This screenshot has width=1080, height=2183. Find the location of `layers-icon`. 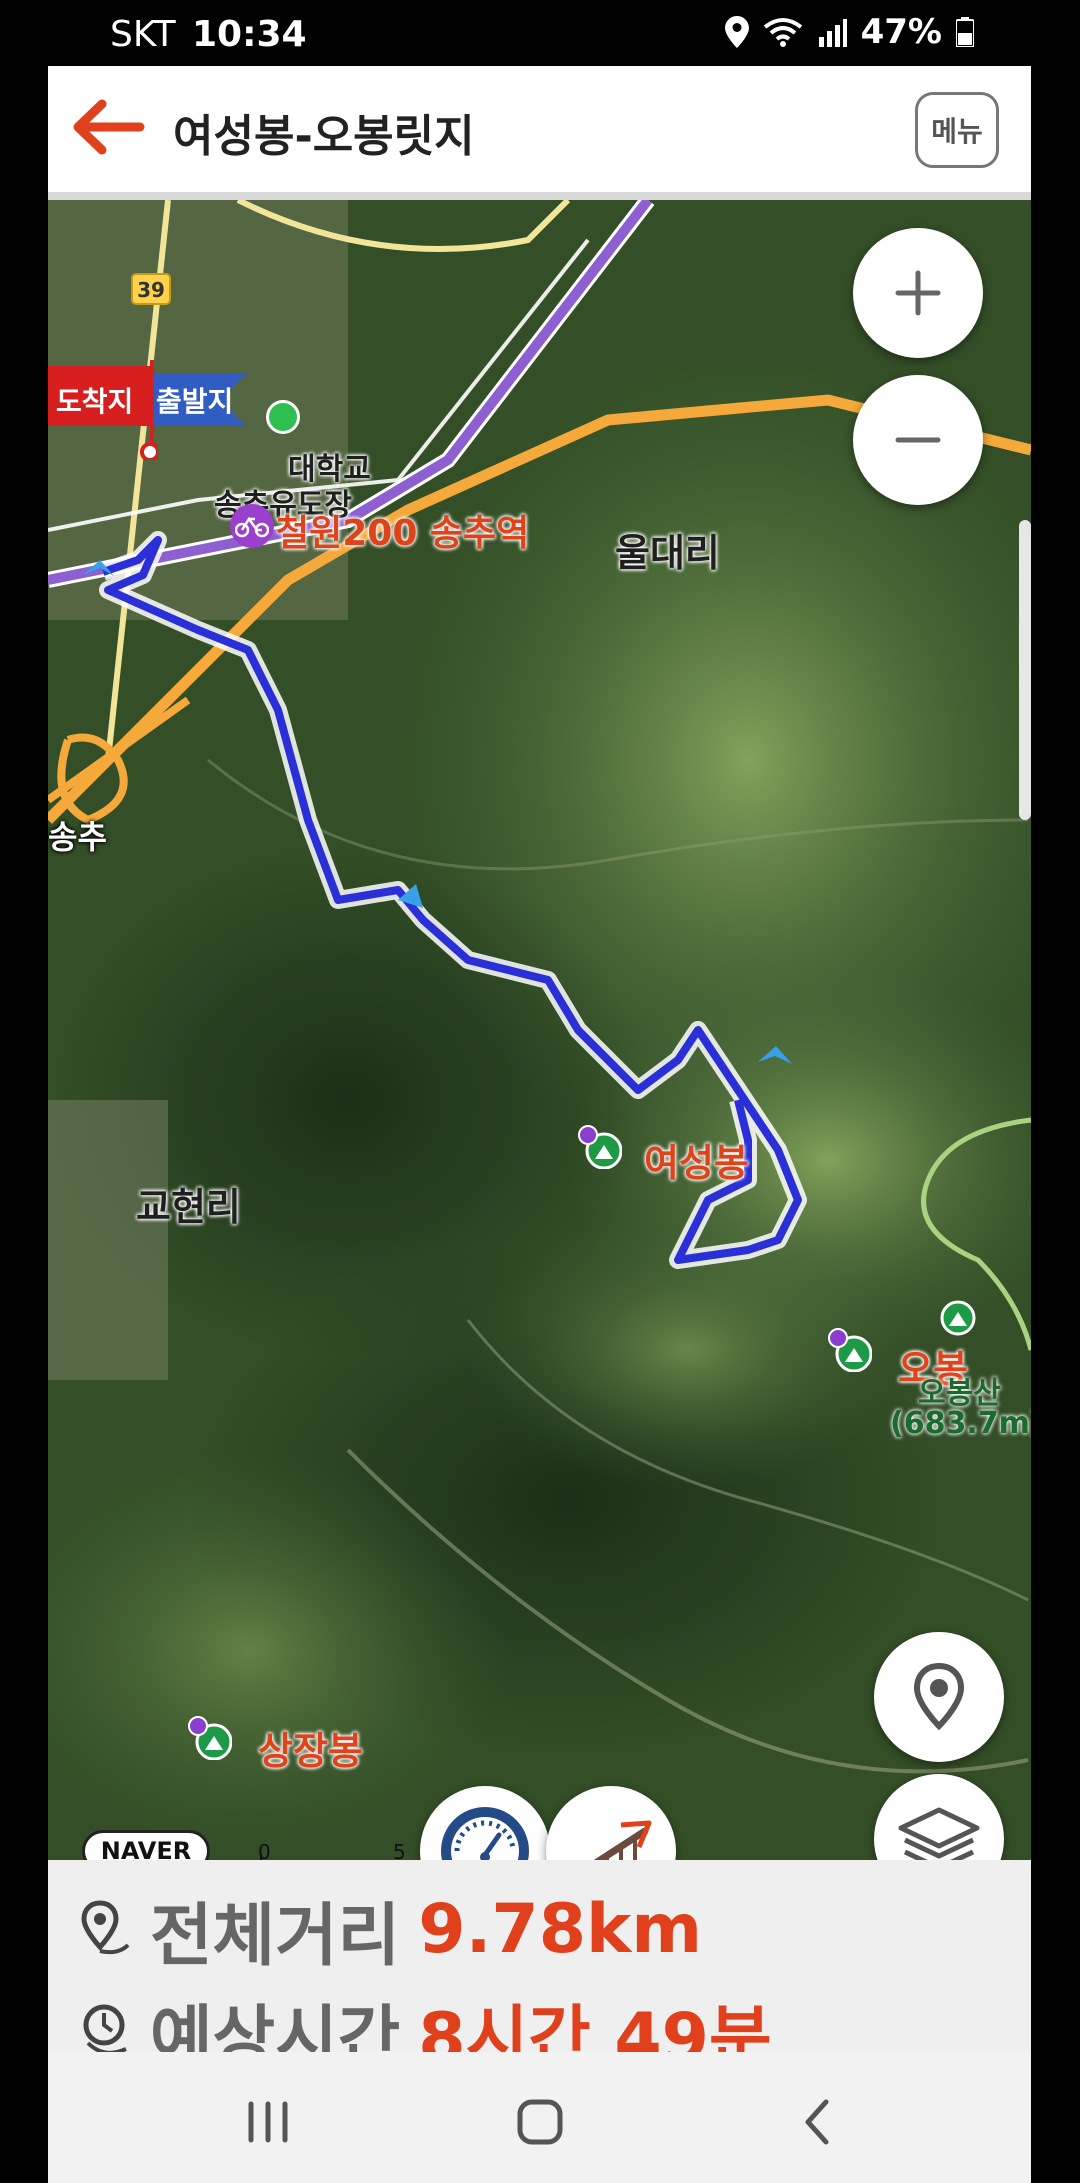

layers-icon is located at coordinates (939, 1833).